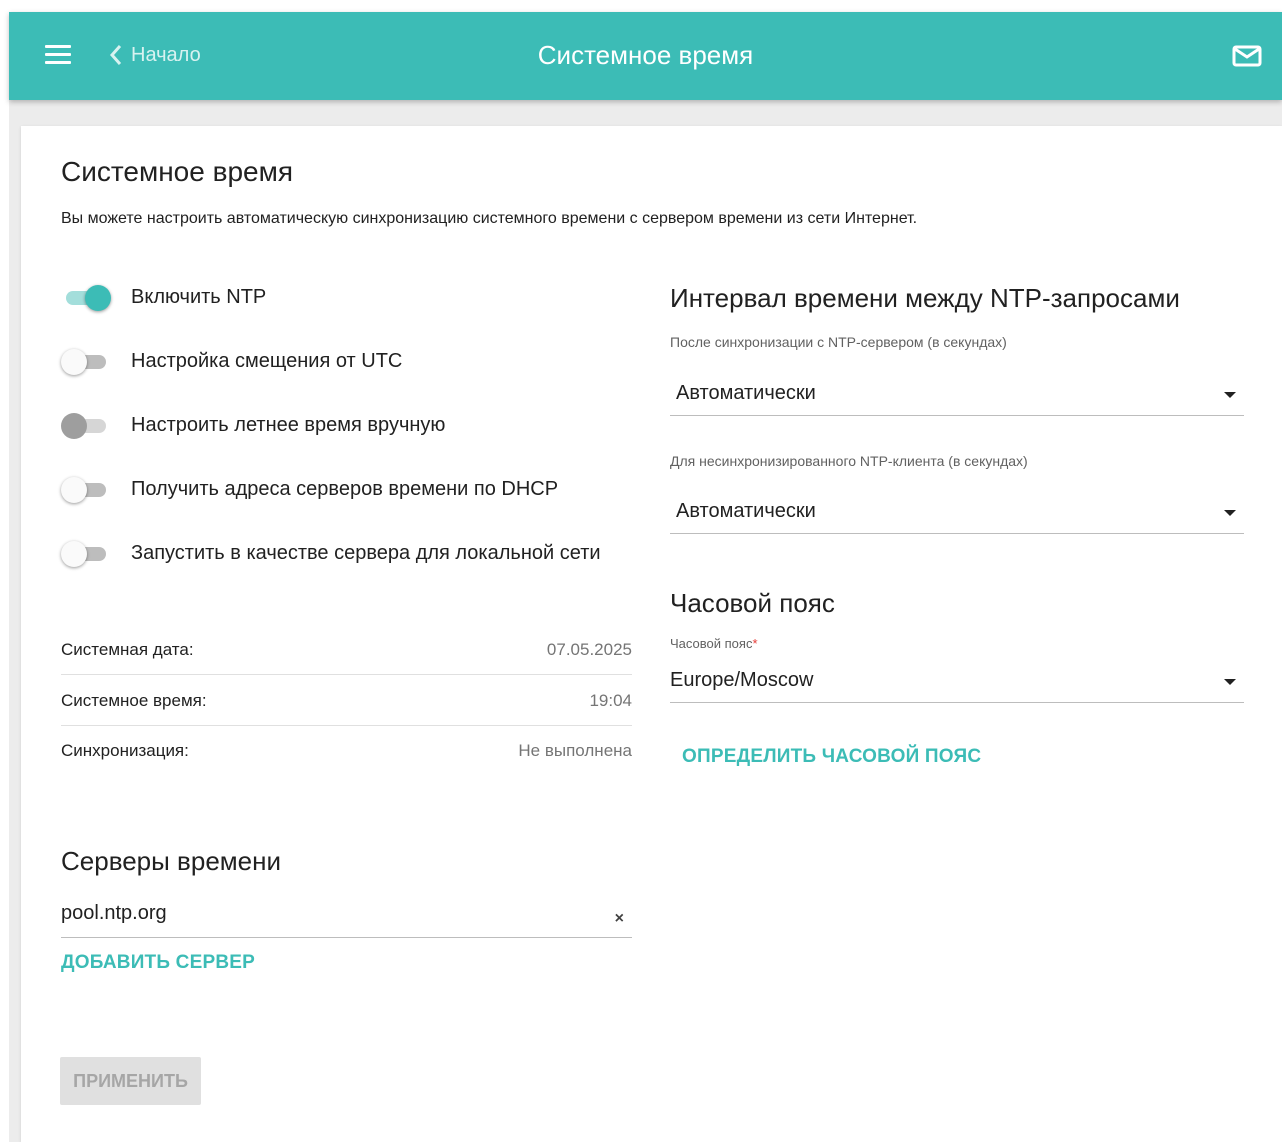 Image resolution: width=1282 pixels, height=1142 pixels. What do you see at coordinates (331, 298) in the screenshot?
I see `toggle-row-ntp: Включить NTP` at bounding box center [331, 298].